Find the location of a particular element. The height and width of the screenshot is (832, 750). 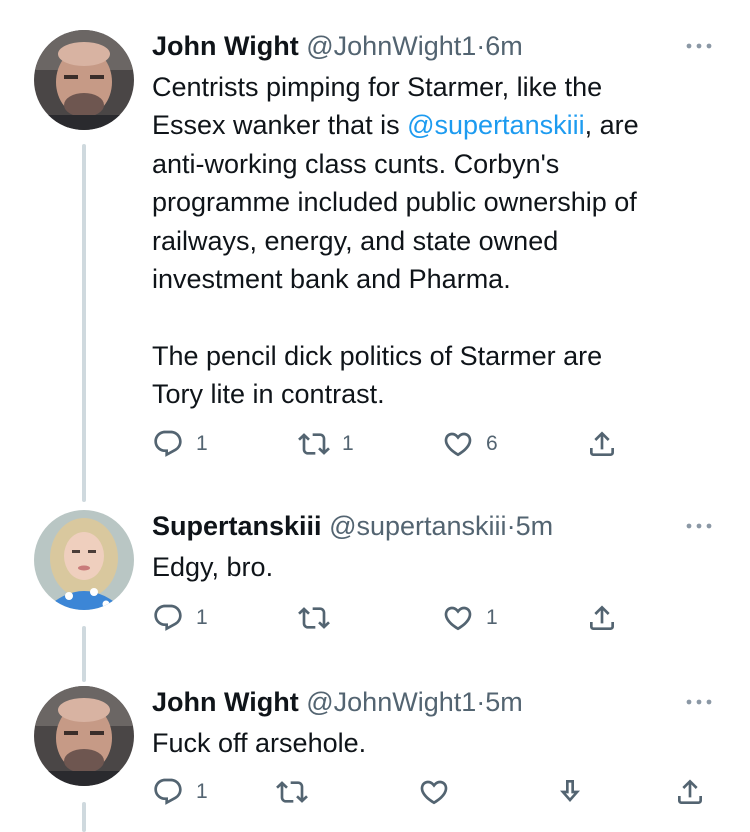

like-button: 6 is located at coordinates (470, 444).